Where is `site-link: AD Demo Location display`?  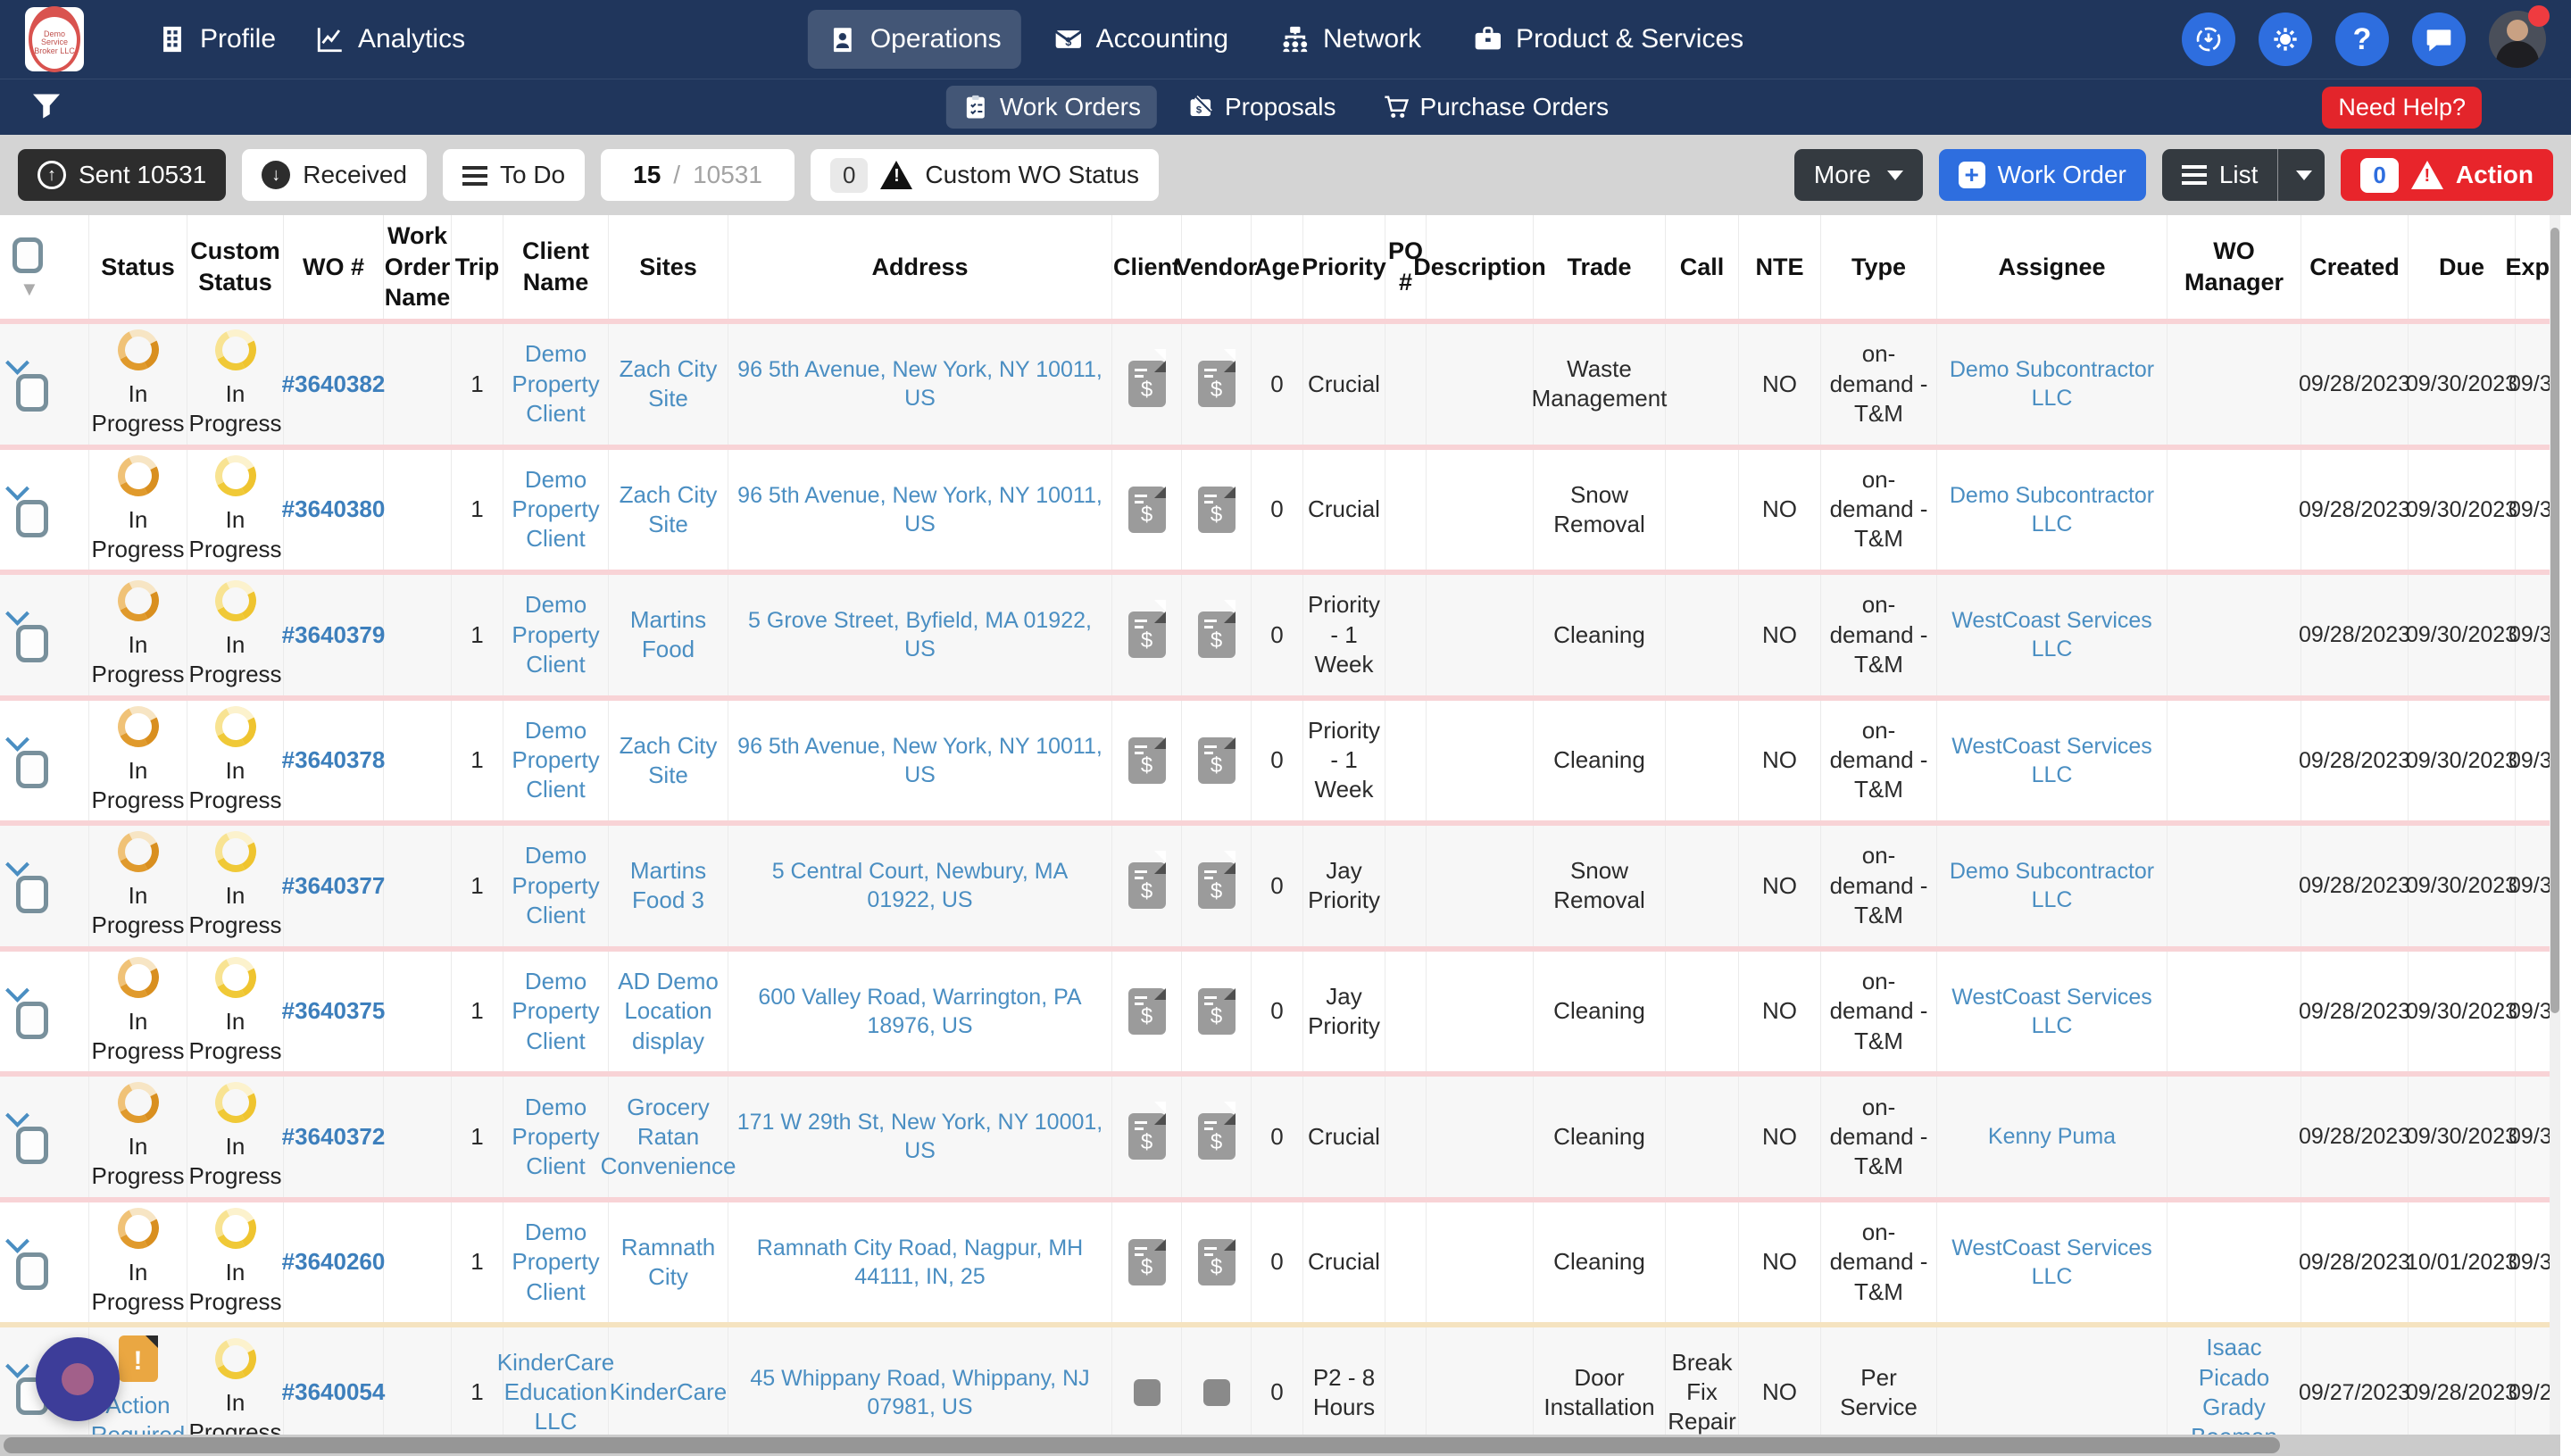 site-link: AD Demo Location display is located at coordinates (668, 1012).